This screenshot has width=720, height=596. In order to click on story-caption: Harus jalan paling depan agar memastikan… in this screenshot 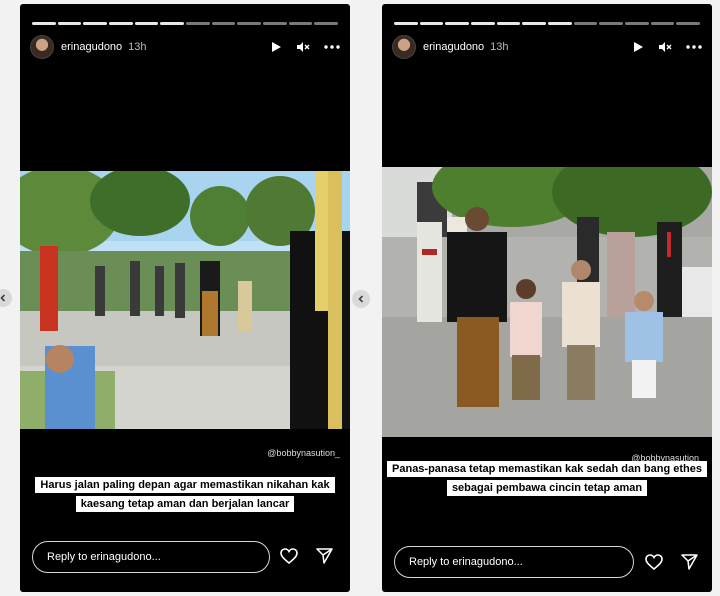, I will do `click(185, 494)`.